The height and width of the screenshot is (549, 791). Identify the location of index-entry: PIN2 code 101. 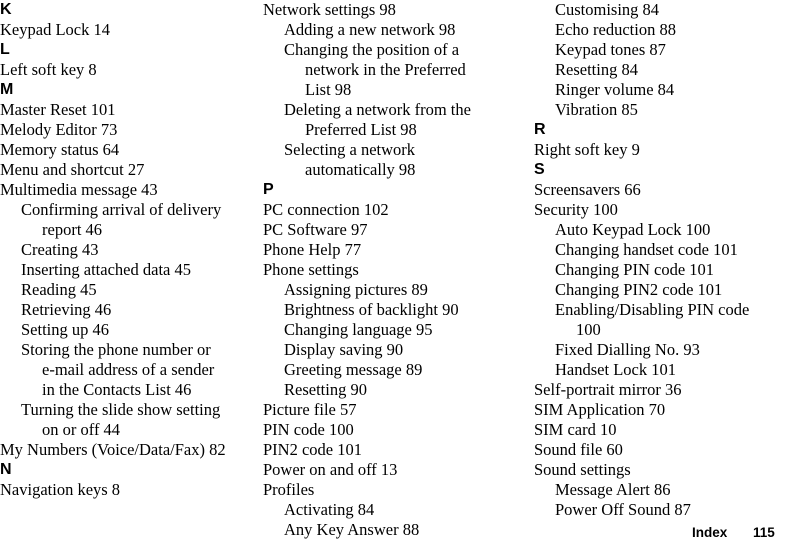
(312, 449).